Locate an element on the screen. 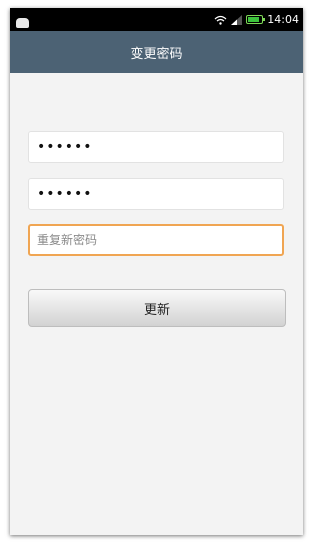 The width and height of the screenshot is (320, 545). update-button: 更新 is located at coordinates (157, 308).